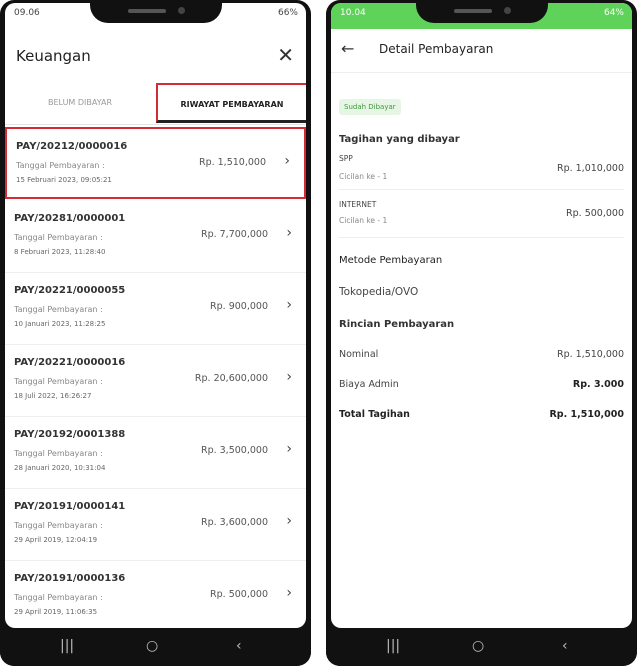 Image resolution: width=637 pixels, height=666 pixels. What do you see at coordinates (590, 168) in the screenshot?
I see `bill-amount: Rp. 1,010,000` at bounding box center [590, 168].